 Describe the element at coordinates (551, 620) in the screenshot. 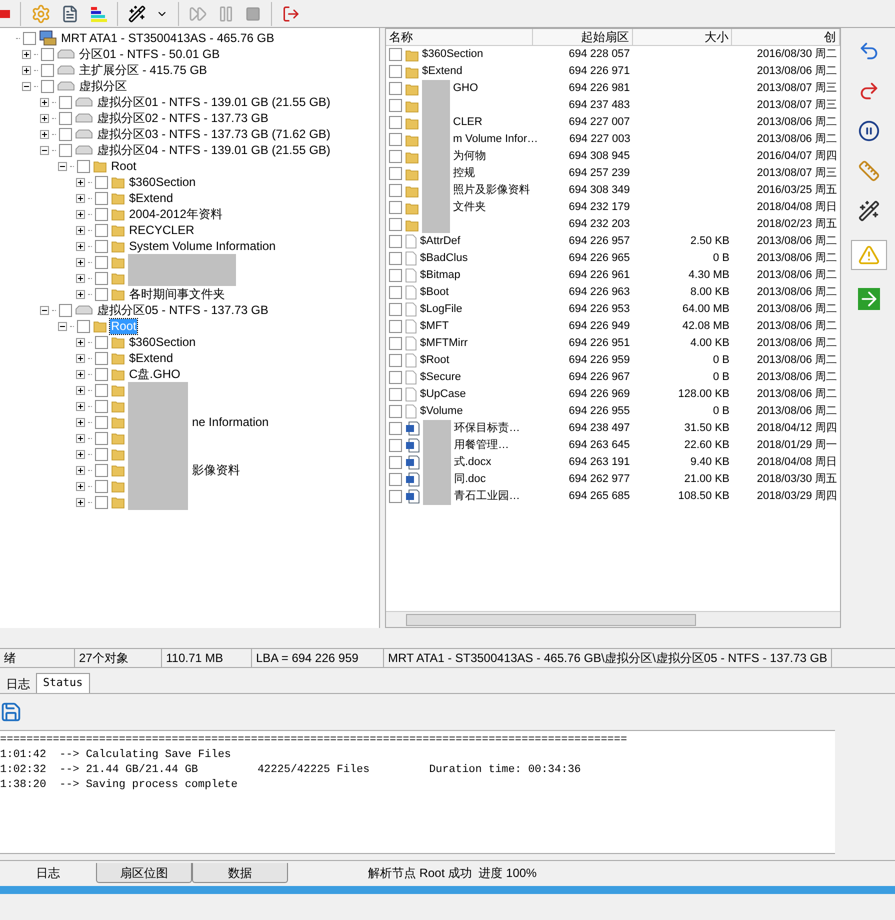

I see `scrollbar-thumb` at that location.